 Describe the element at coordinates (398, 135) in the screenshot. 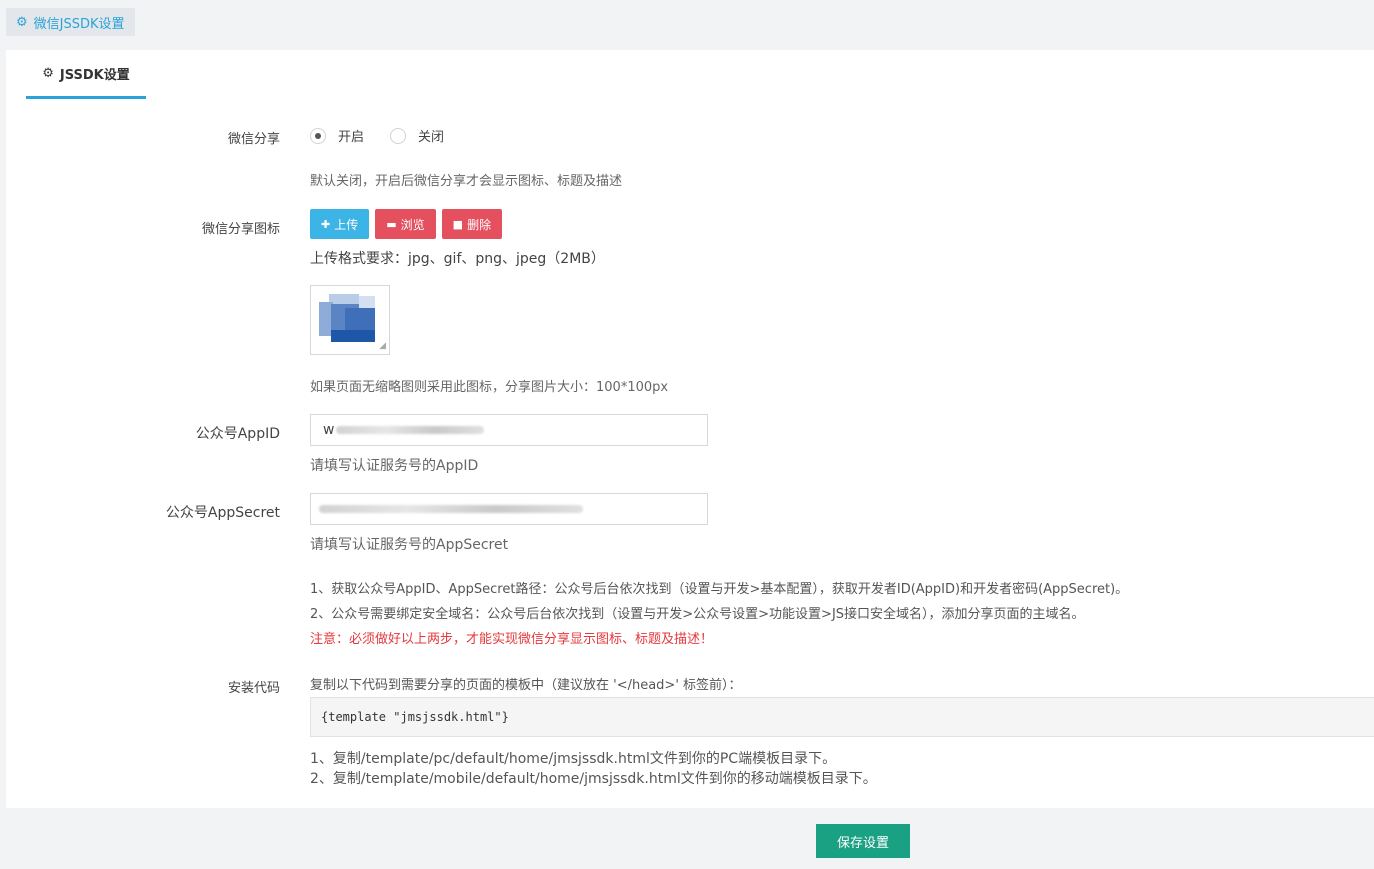

I see `share-off-radio` at that location.